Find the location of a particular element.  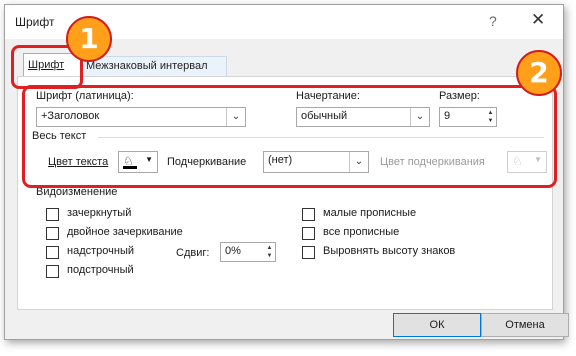

all-caps-label: все прописные is located at coordinates (361, 232).